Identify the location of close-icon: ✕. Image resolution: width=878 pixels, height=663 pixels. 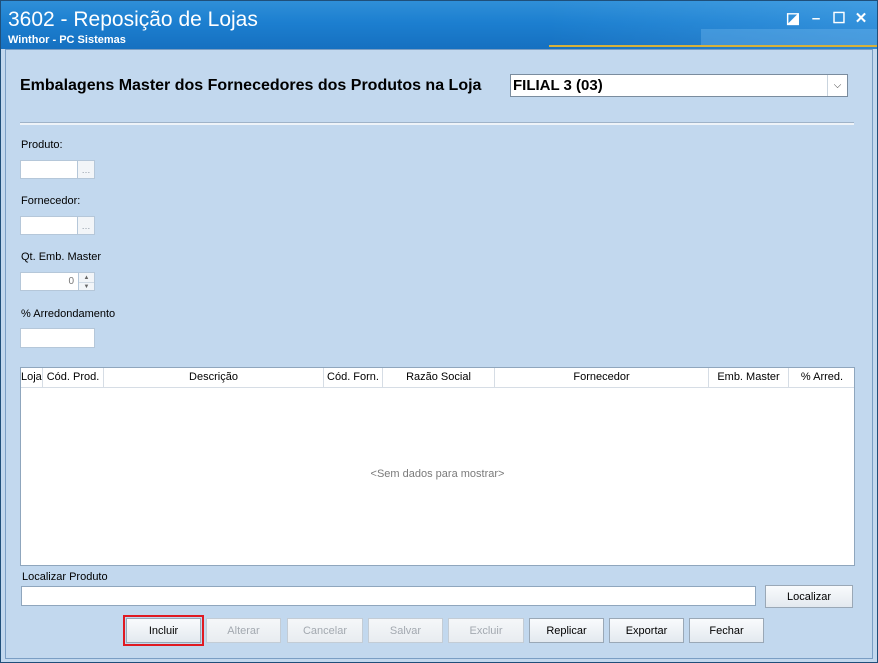
(861, 18).